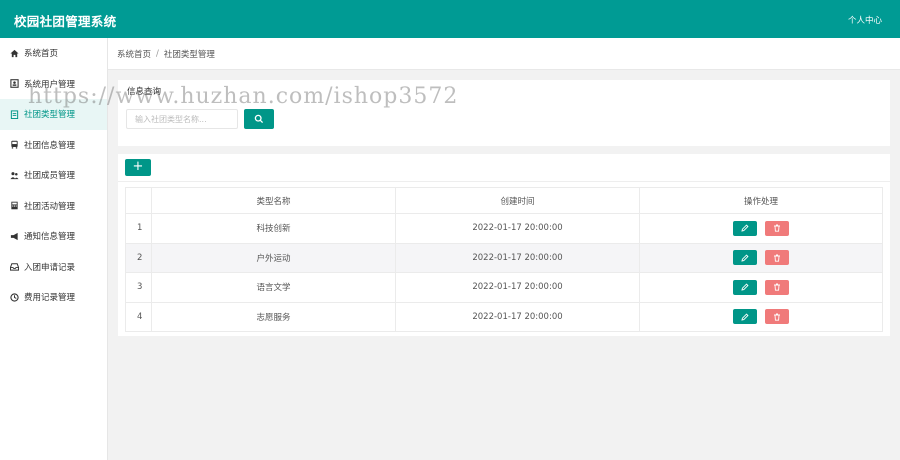 The image size is (900, 460). Describe the element at coordinates (273, 257) in the screenshot. I see `row-type-name: 户外运动` at that location.